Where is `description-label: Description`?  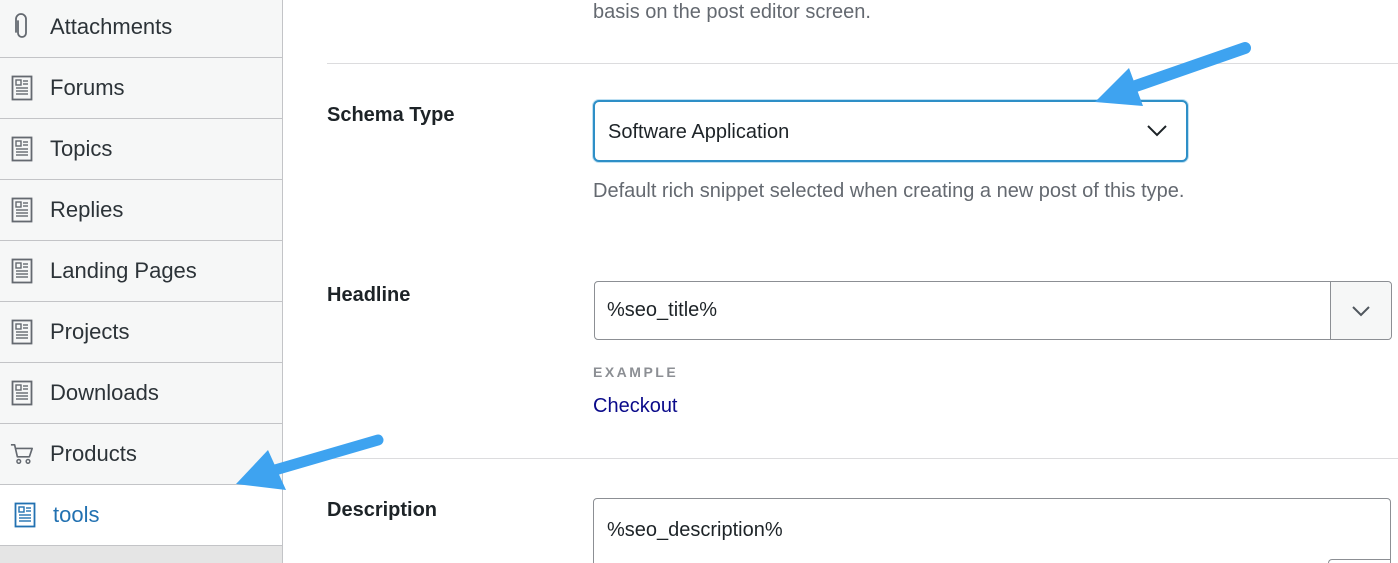 description-label: Description is located at coordinates (382, 510).